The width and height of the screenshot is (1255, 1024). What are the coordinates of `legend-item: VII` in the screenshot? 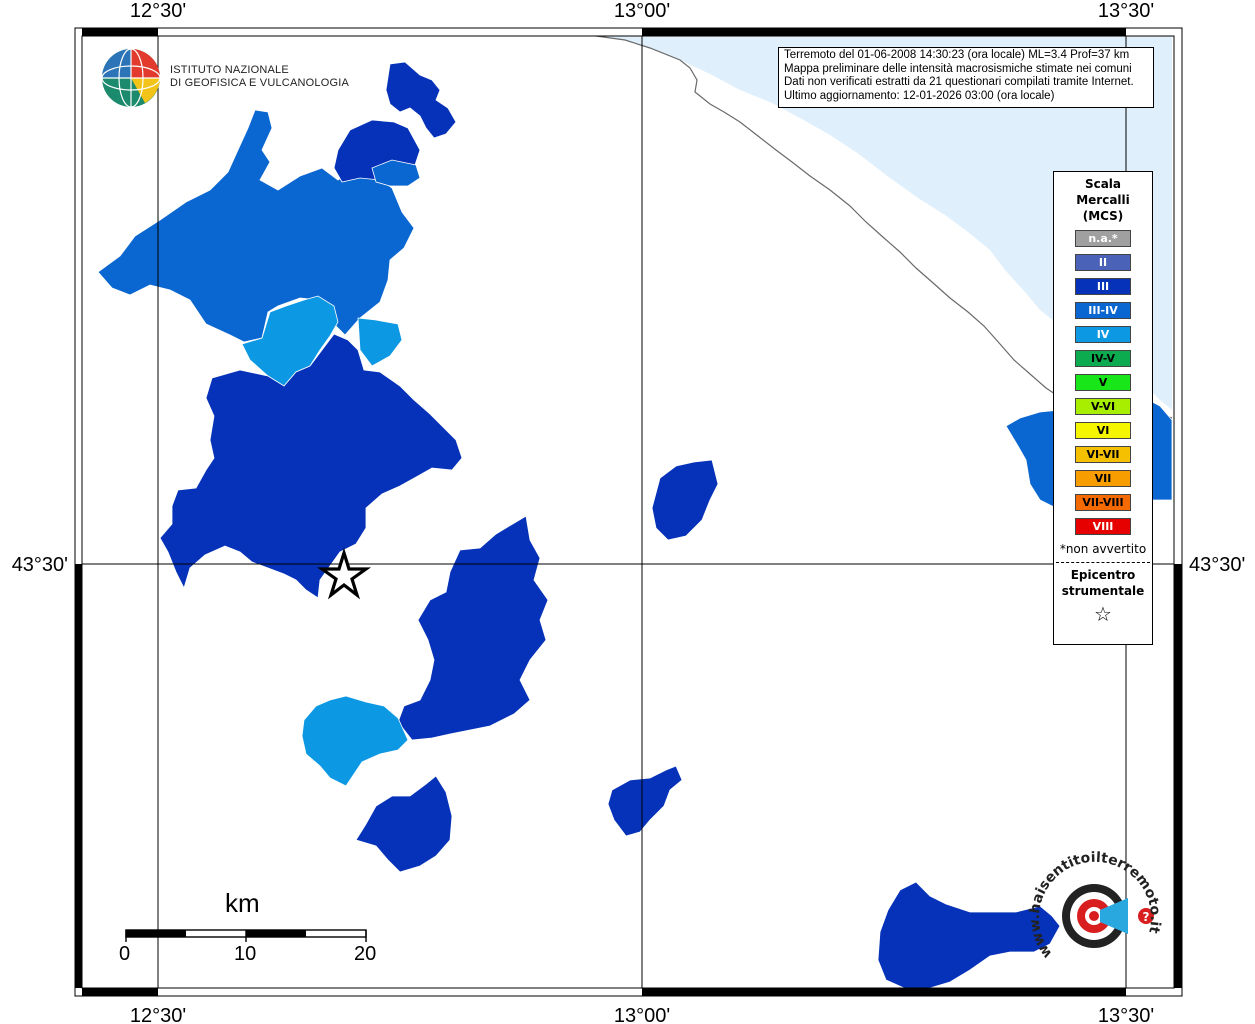 It's located at (1103, 478).